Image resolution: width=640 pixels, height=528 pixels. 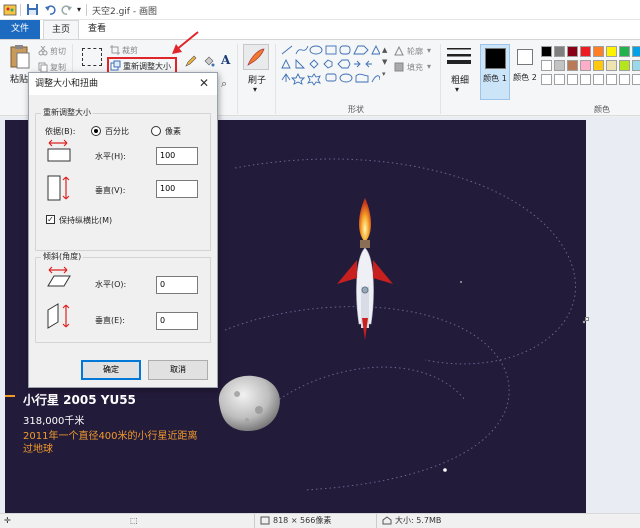 I want to click on outline-icon, so click(x=399, y=51).